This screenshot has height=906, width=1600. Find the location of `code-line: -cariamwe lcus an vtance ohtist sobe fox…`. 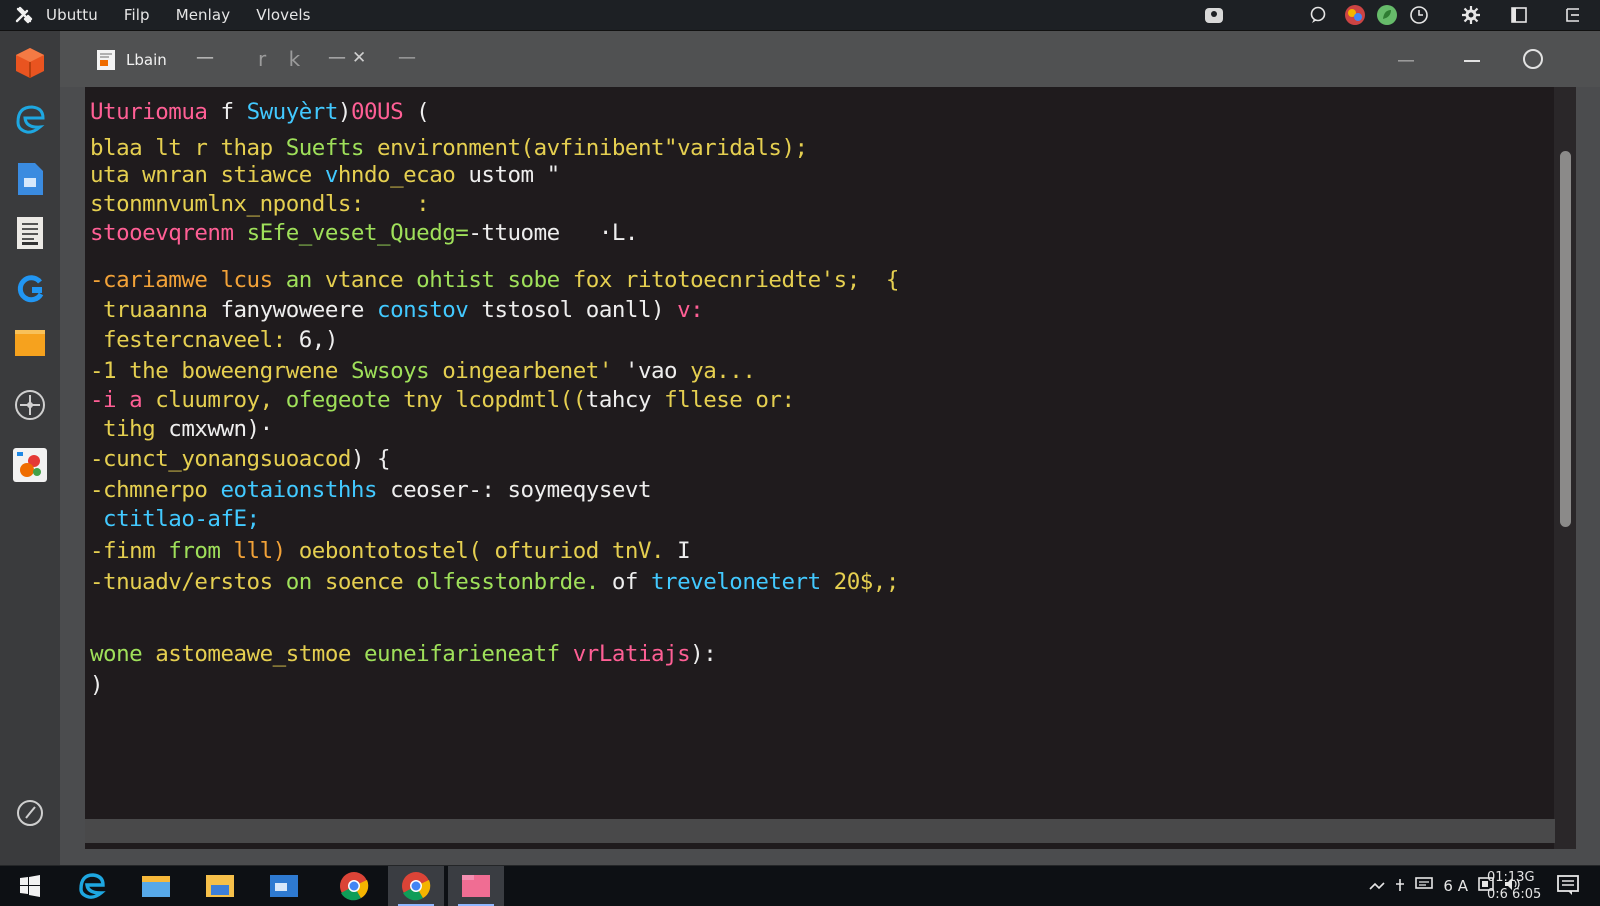

code-line: -cariamwe lcus an vtance ohtist sobe fox… is located at coordinates (494, 280).